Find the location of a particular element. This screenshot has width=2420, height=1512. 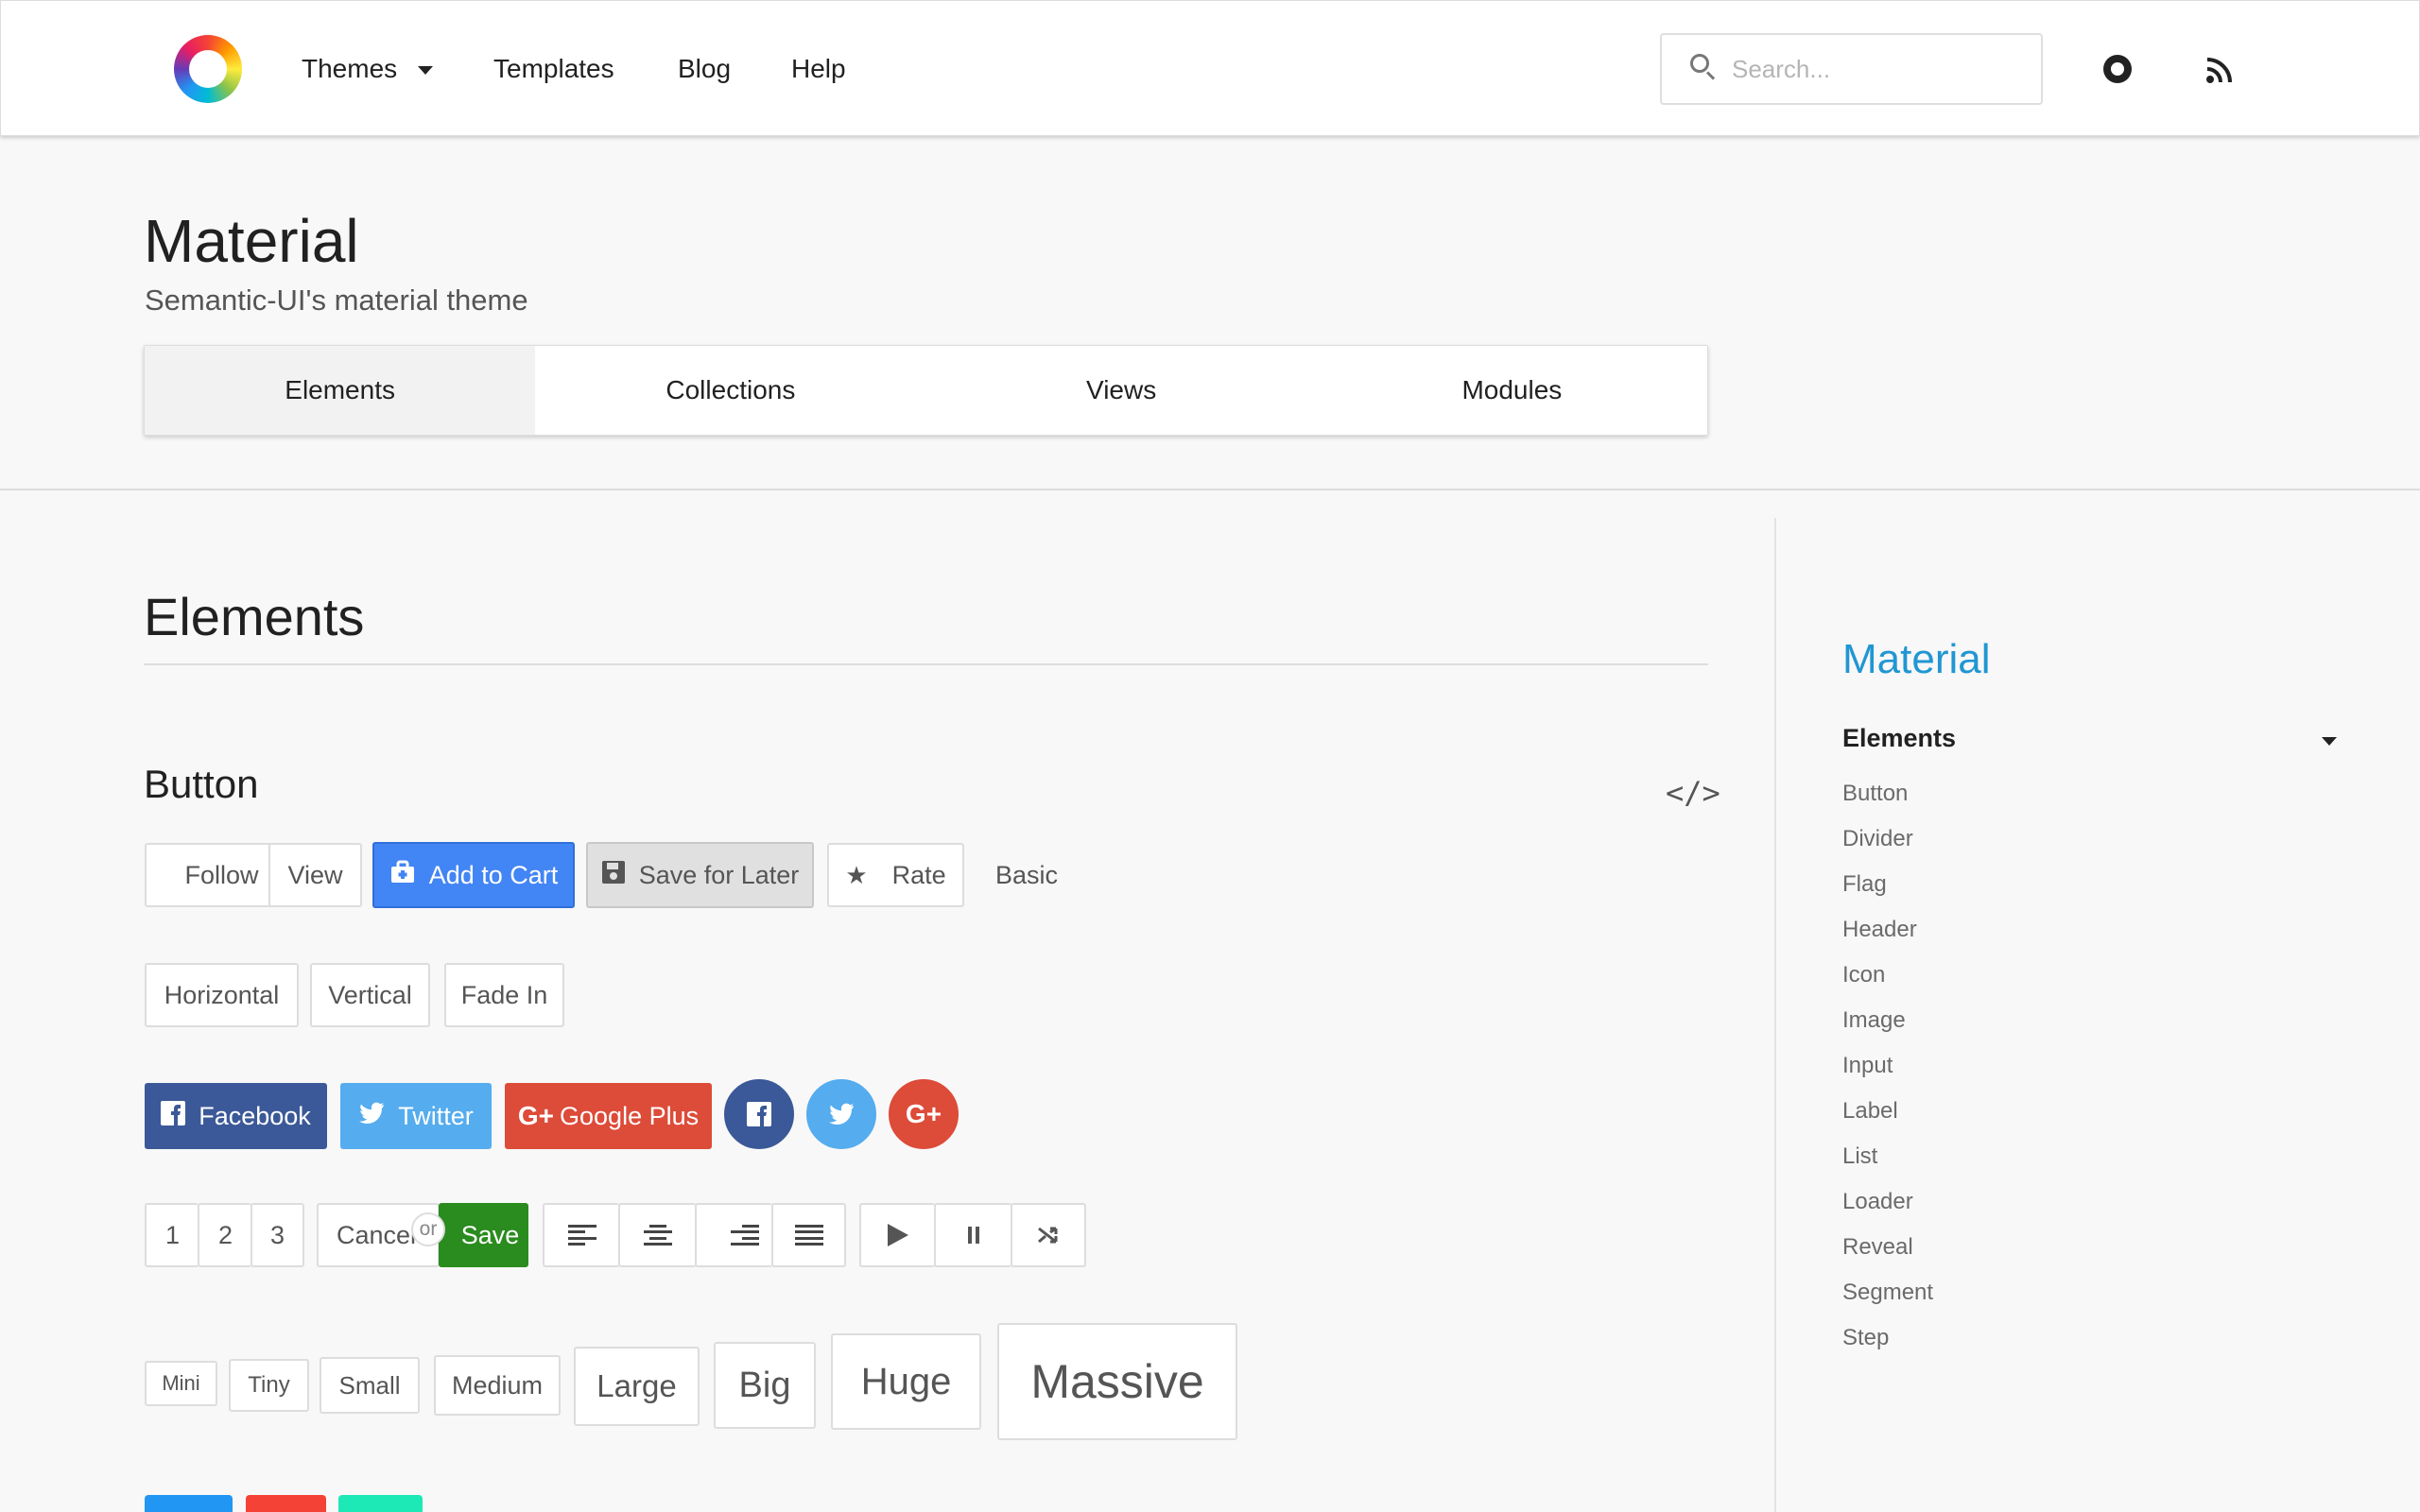

blue-color-button is located at coordinates (189, 1503).